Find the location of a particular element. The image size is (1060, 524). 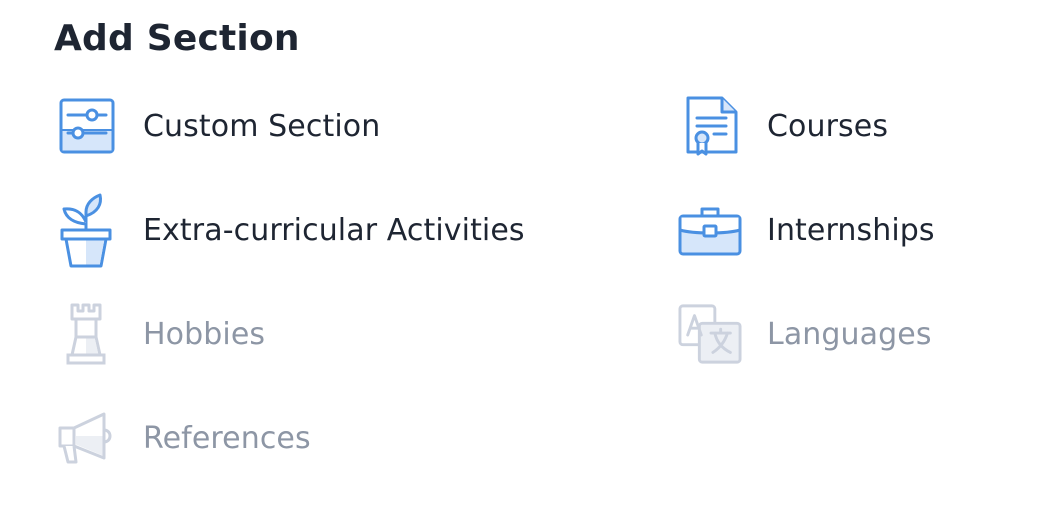

translate-icon is located at coordinates (710, 334).